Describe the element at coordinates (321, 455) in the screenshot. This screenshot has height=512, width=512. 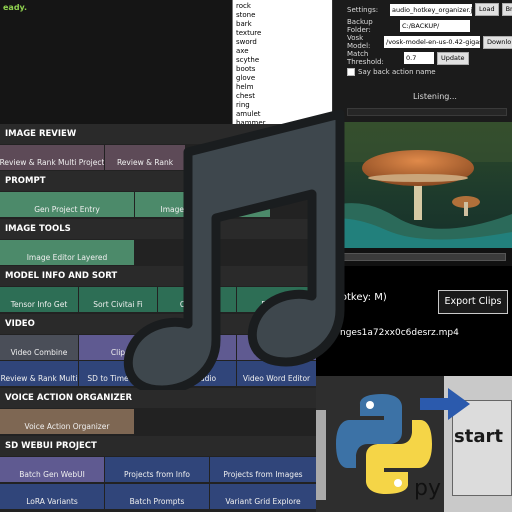
I see `thumbnail-edge` at that location.